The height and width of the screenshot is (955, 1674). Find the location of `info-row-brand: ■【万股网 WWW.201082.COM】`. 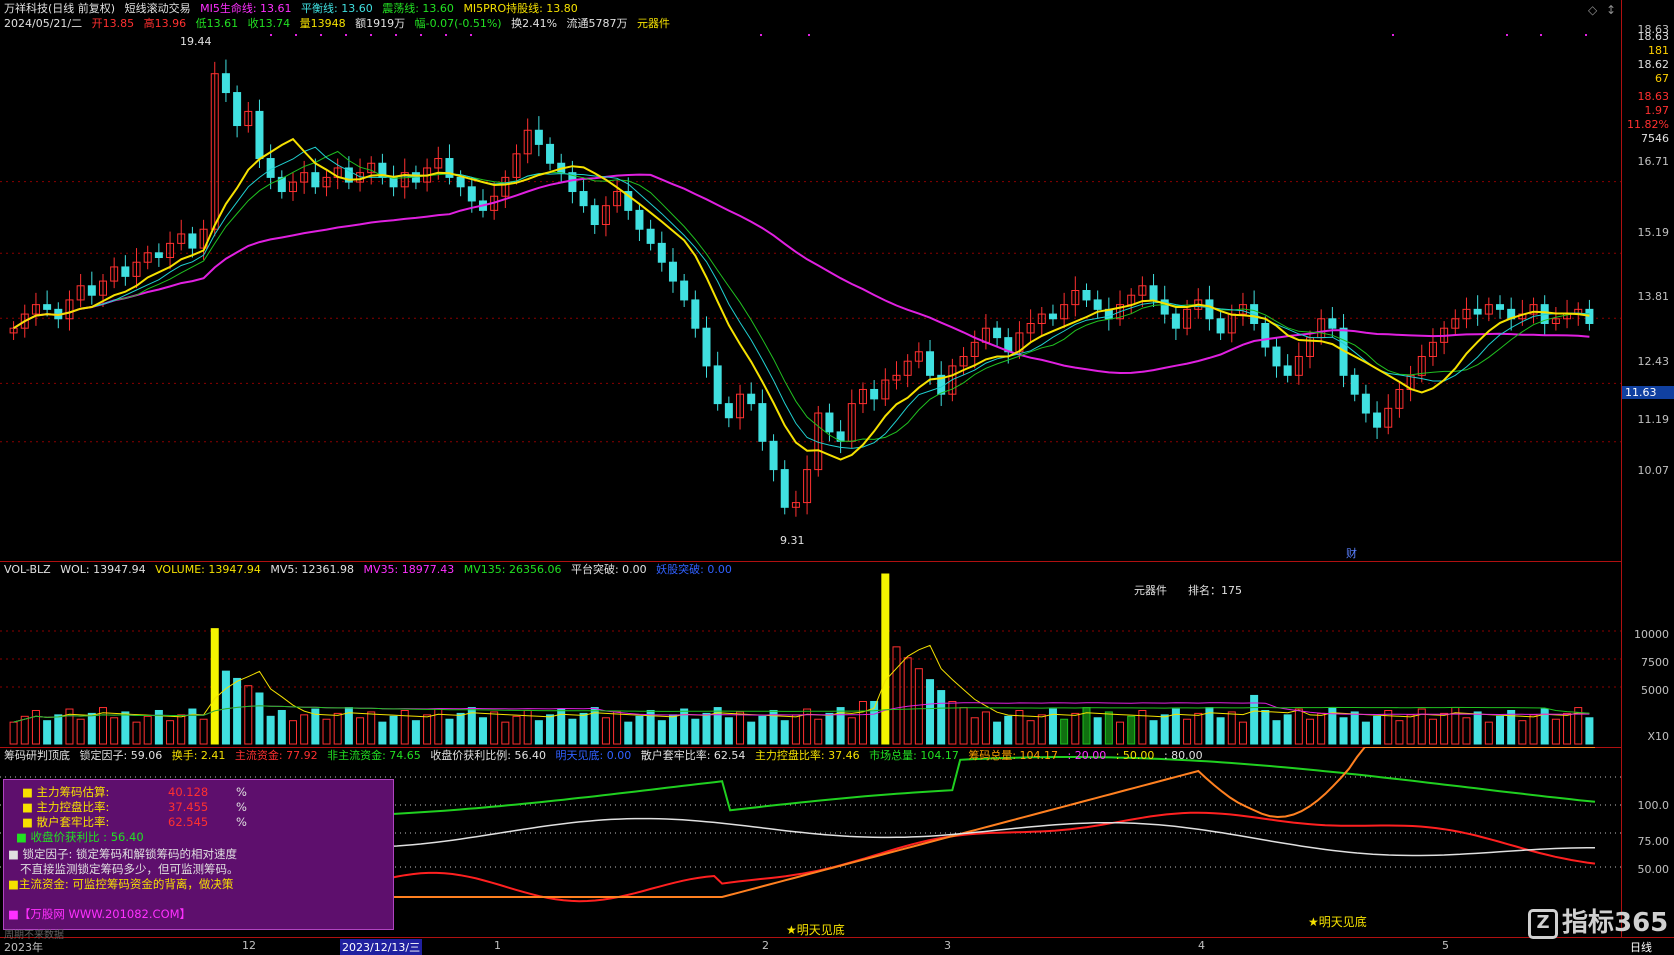

info-row-brand: ■【万股网 WWW.201082.COM】 is located at coordinates (99, 914).